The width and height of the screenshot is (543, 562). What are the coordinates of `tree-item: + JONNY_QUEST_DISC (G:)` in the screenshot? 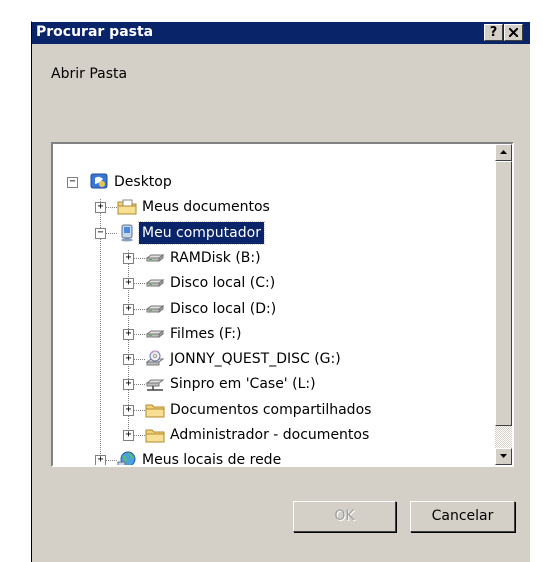 It's located at (273, 359).